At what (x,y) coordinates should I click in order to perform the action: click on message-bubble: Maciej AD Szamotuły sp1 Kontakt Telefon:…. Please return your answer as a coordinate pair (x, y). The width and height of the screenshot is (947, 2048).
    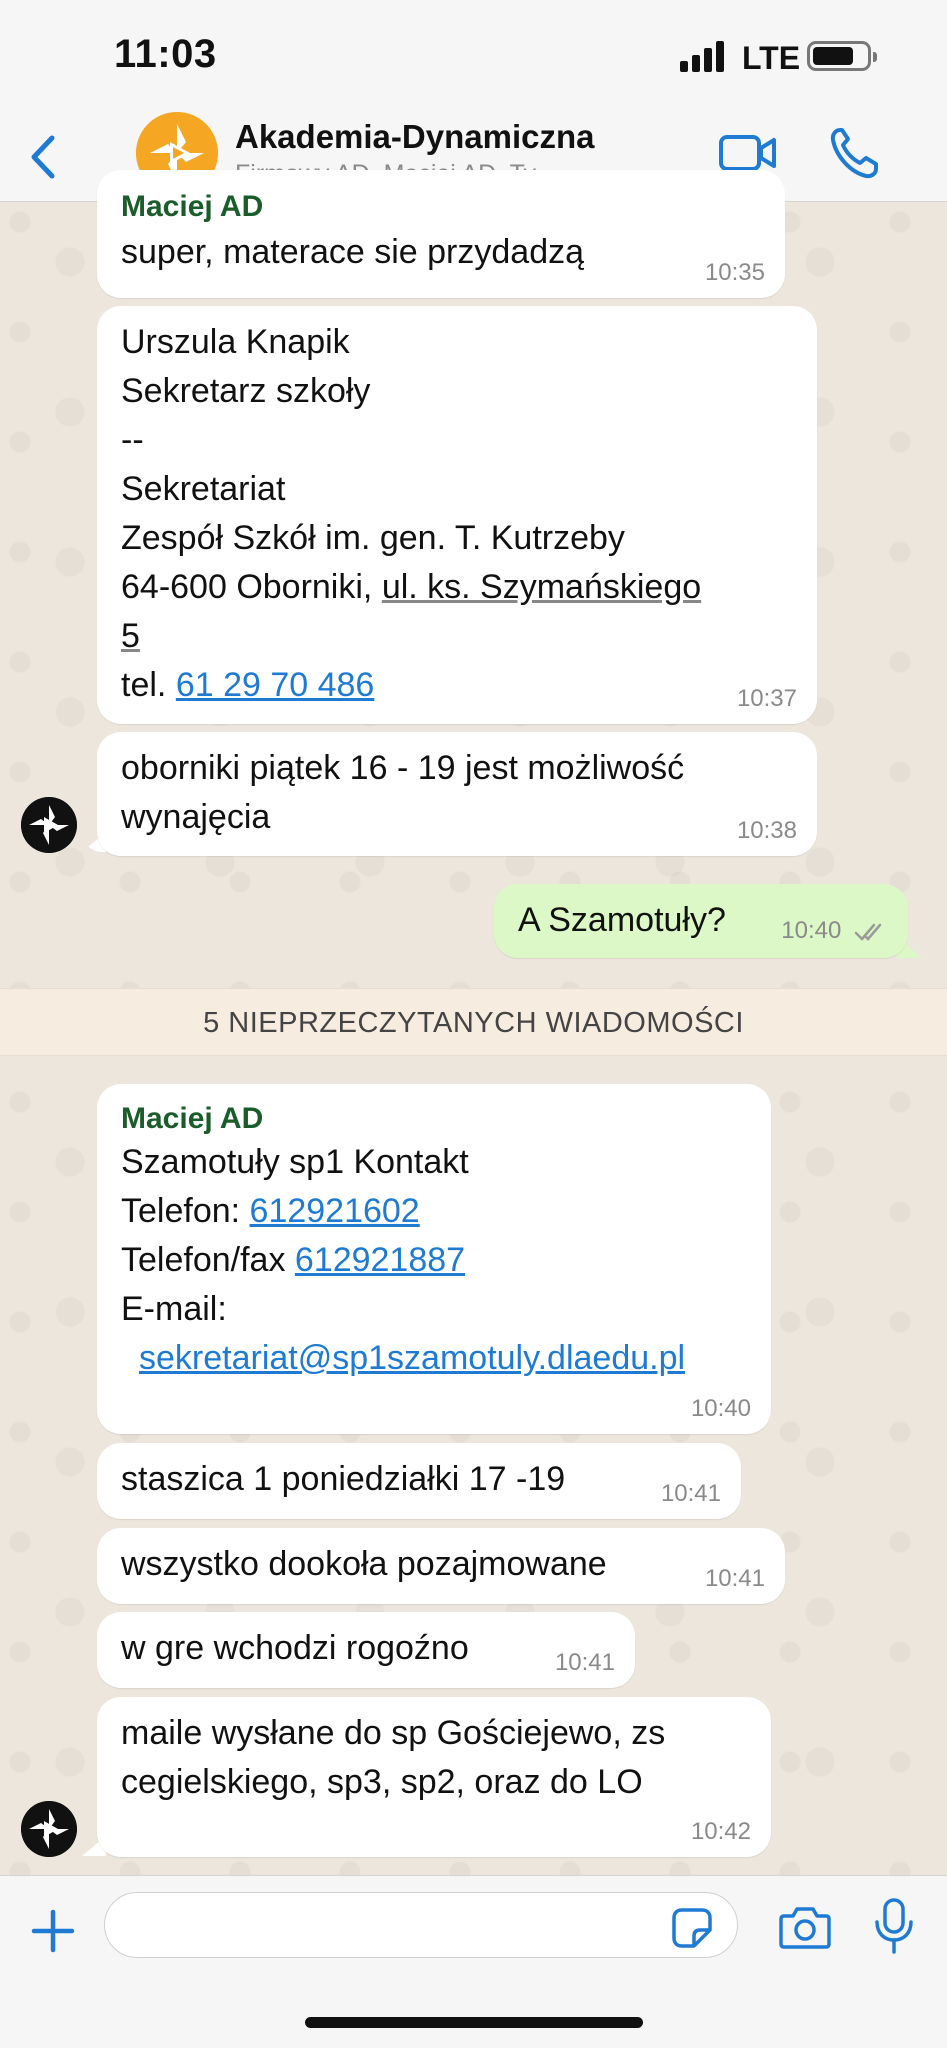
    Looking at the image, I should click on (434, 1259).